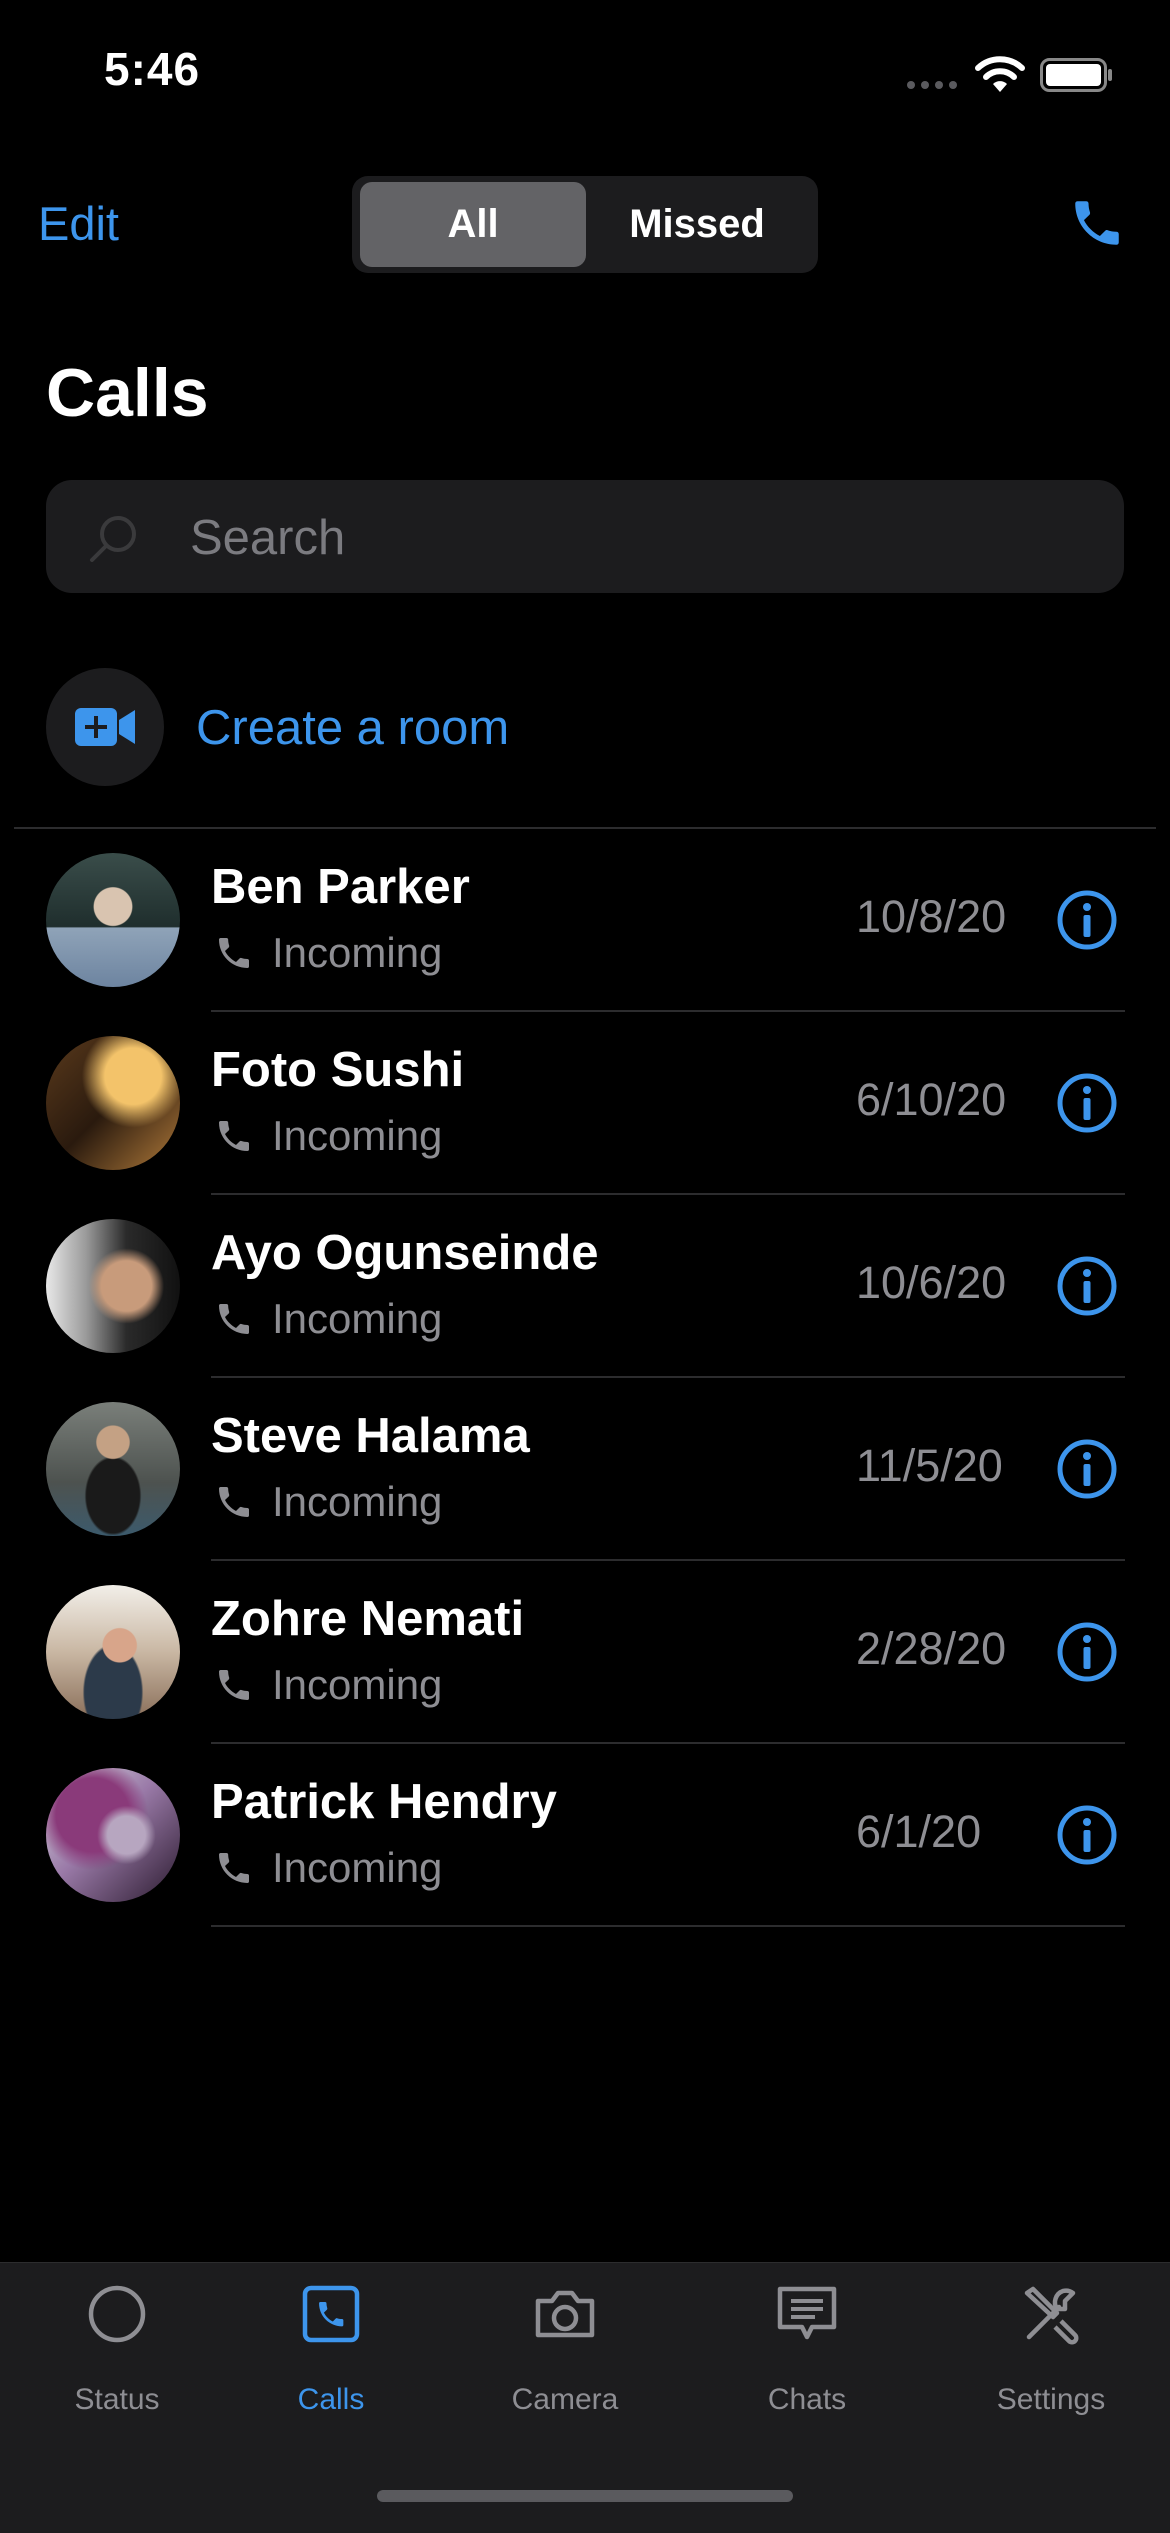  What do you see at coordinates (585, 1103) in the screenshot?
I see `call-row: Foto Sushi Incoming 6/10/20` at bounding box center [585, 1103].